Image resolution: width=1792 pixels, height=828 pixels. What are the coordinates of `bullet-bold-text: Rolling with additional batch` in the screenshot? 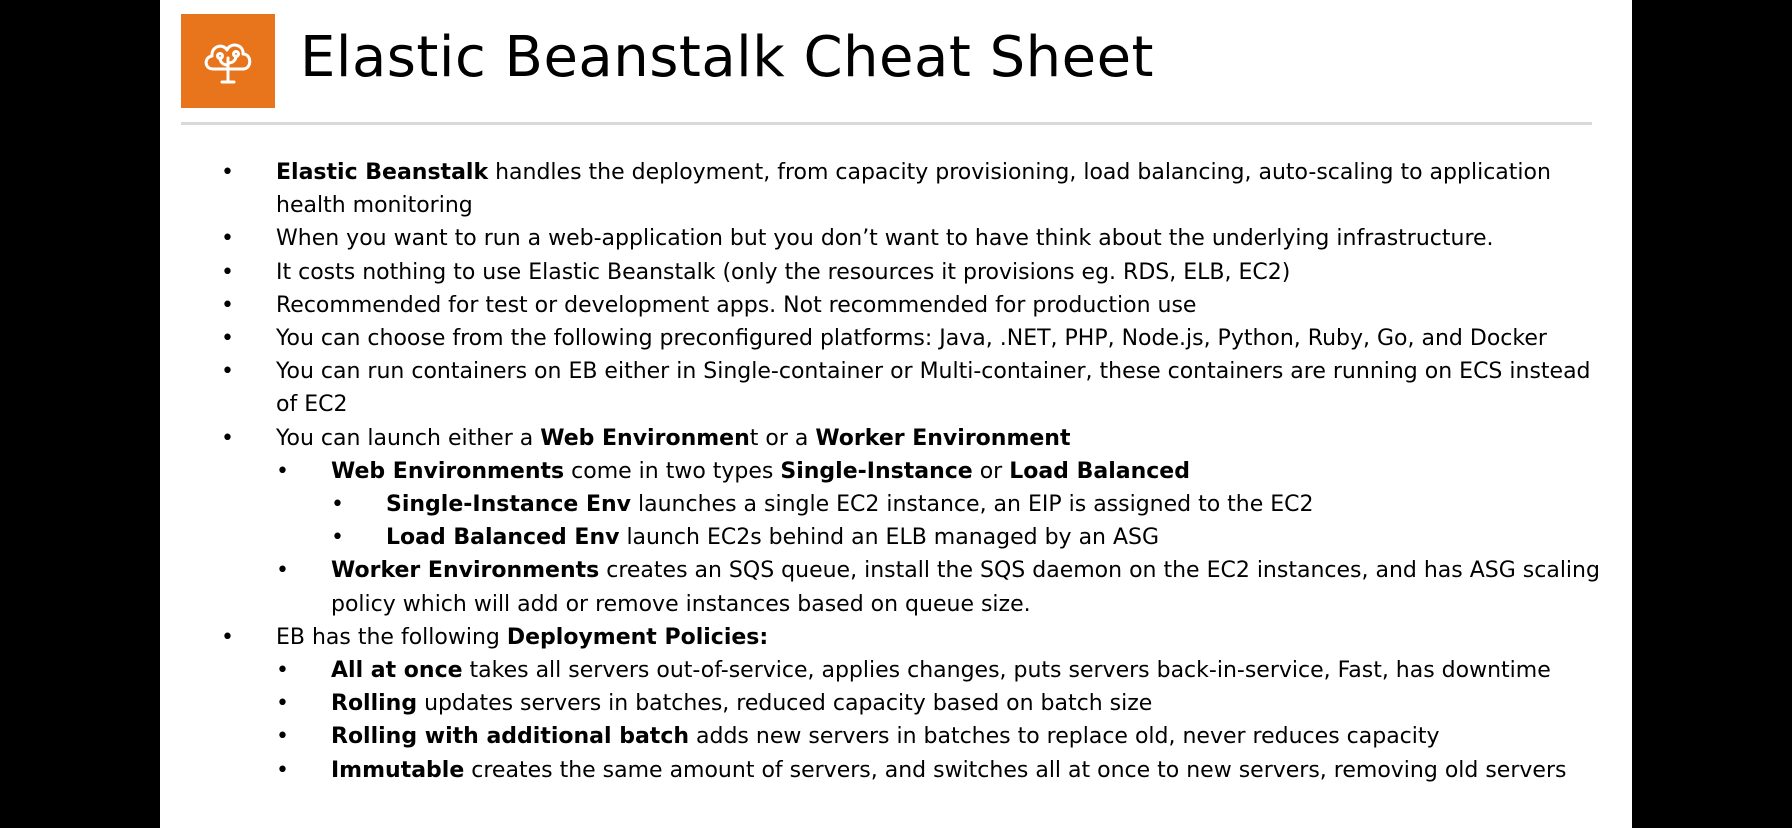 It's located at (510, 737).